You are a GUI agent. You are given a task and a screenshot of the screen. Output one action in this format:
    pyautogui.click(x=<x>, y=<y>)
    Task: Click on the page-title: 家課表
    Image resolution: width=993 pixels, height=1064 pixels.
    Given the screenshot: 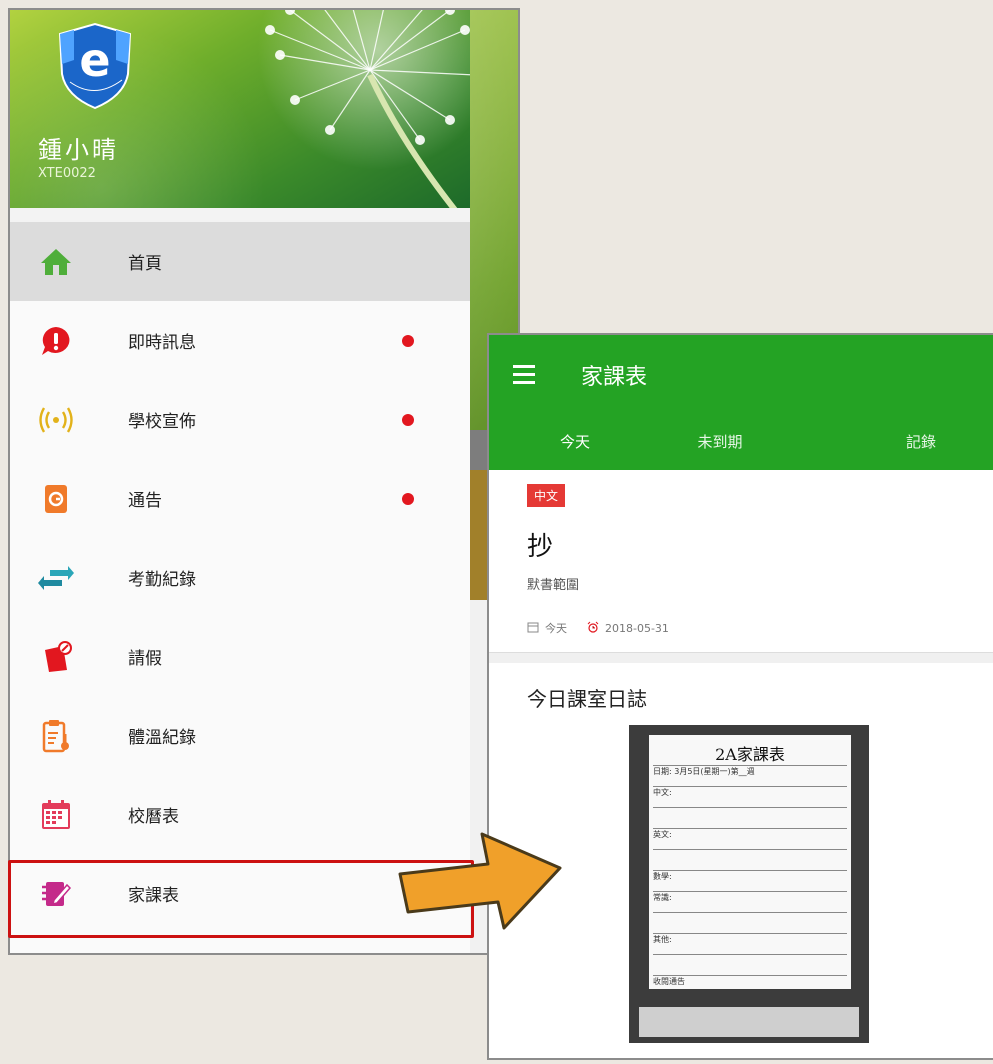 What is the action you would take?
    pyautogui.click(x=614, y=377)
    